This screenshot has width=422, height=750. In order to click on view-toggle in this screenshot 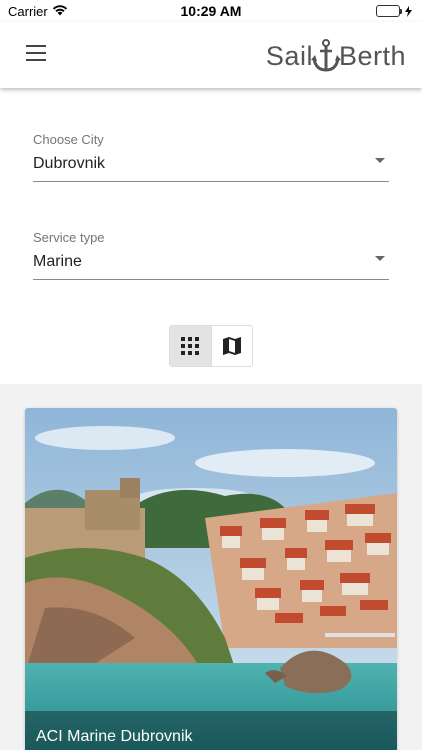, I will do `click(211, 346)`.